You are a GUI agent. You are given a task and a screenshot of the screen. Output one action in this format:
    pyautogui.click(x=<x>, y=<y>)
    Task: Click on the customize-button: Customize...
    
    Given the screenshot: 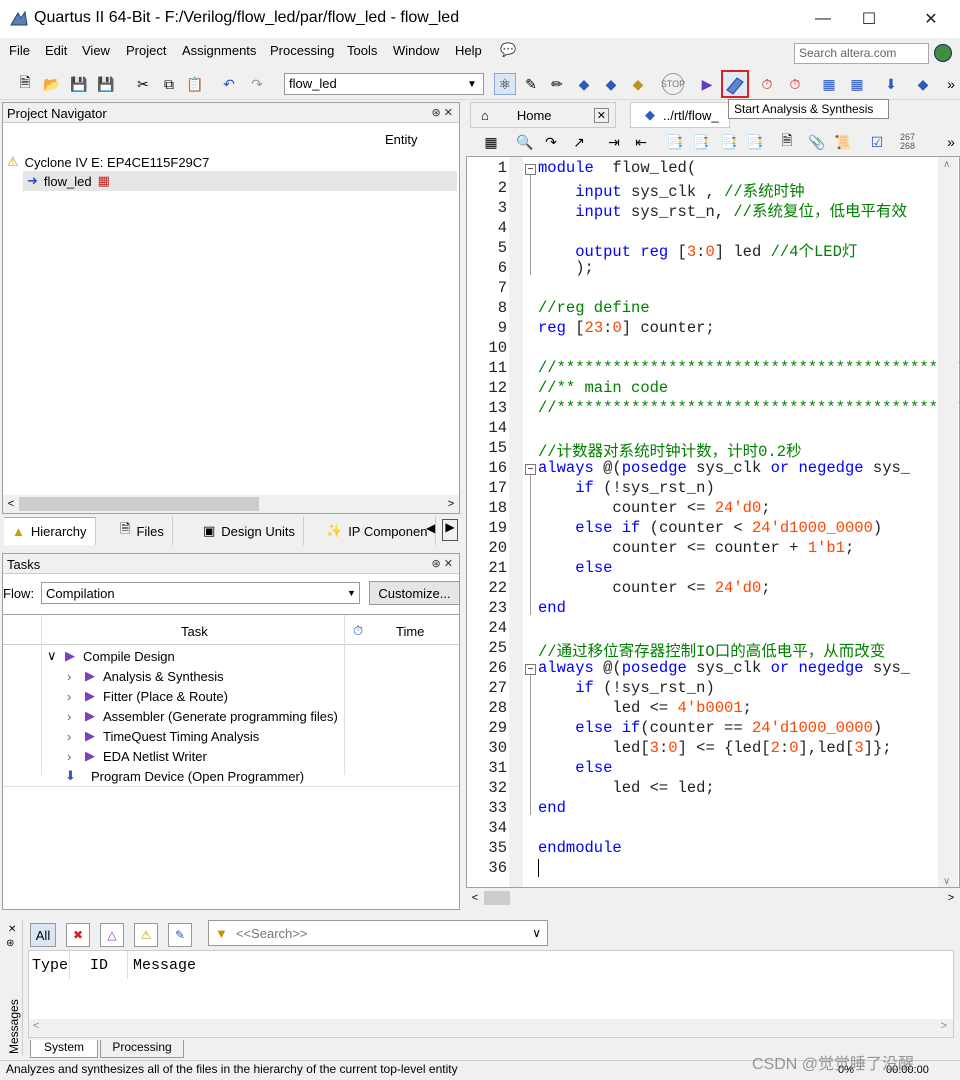 What is the action you would take?
    pyautogui.click(x=414, y=593)
    